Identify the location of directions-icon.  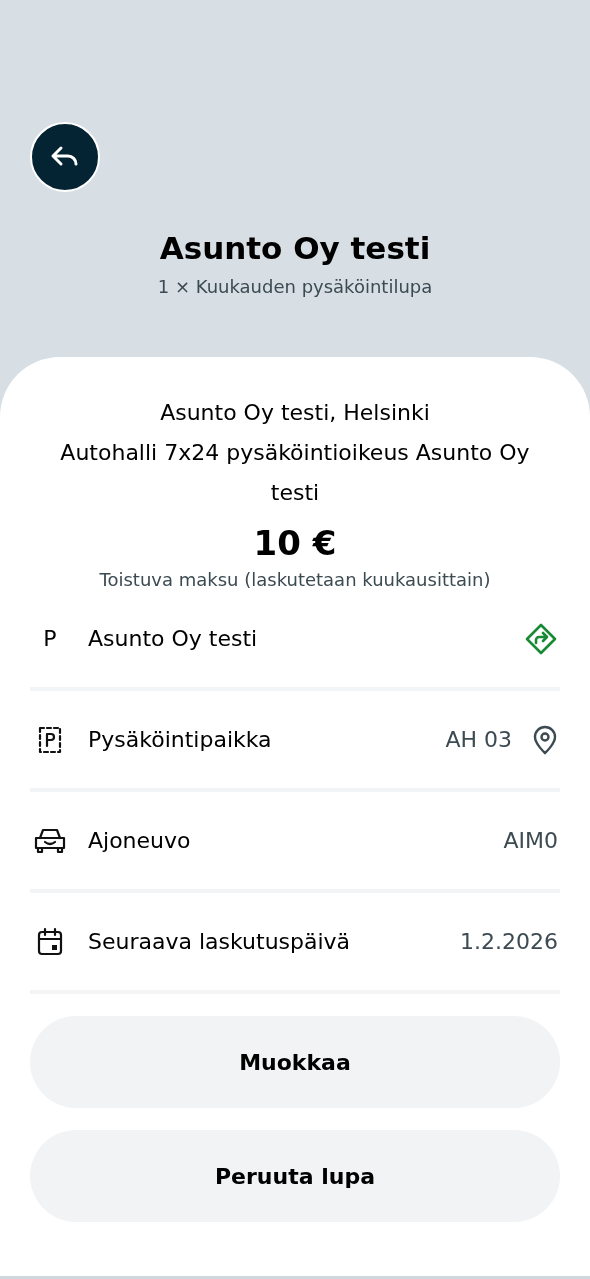
(541, 638).